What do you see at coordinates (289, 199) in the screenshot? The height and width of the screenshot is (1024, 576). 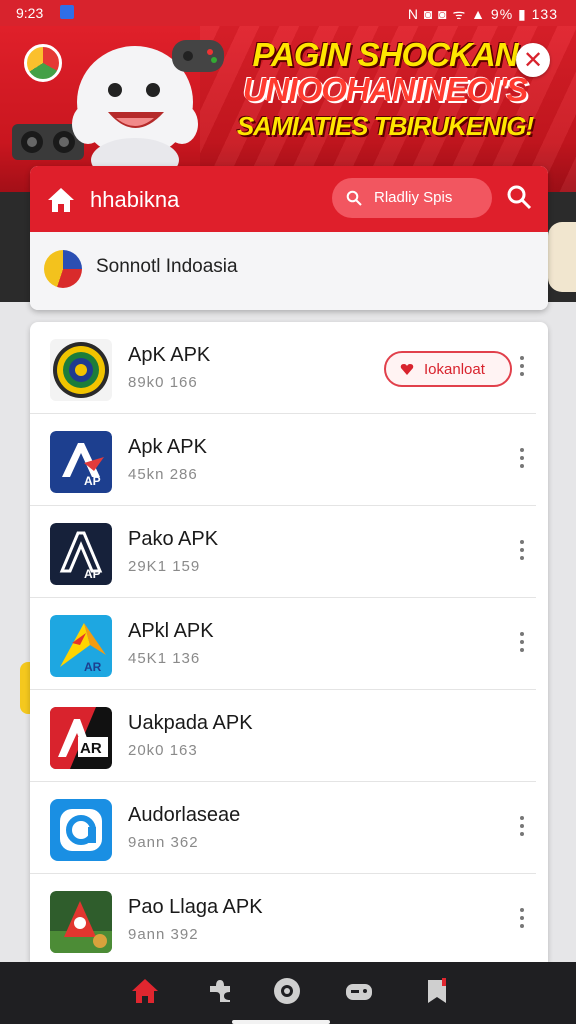 I see `app-header: hhabikna Rladliy Spis` at bounding box center [289, 199].